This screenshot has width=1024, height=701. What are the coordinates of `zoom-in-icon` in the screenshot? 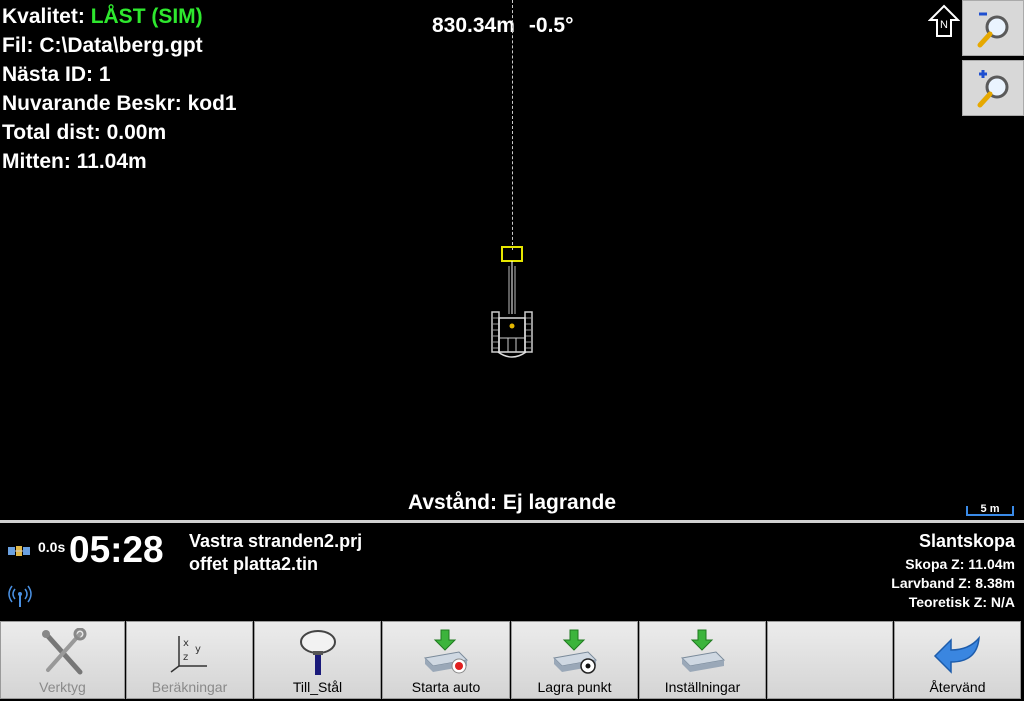 It's located at (993, 89).